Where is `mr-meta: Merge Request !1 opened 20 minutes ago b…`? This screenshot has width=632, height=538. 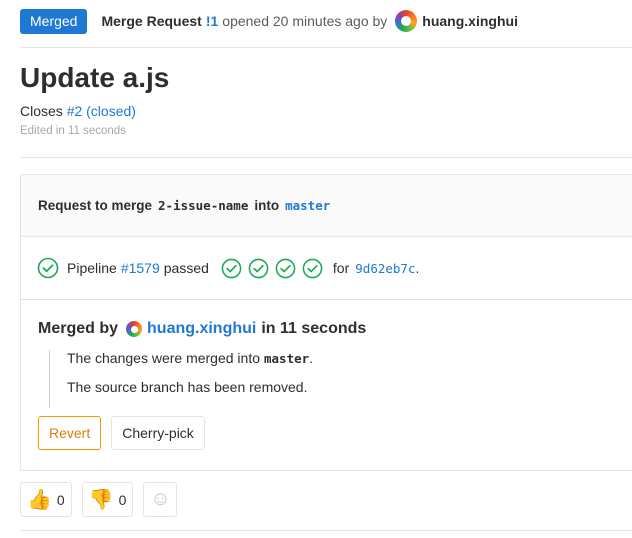
mr-meta: Merge Request !1 opened 20 minutes ago b… is located at coordinates (309, 21).